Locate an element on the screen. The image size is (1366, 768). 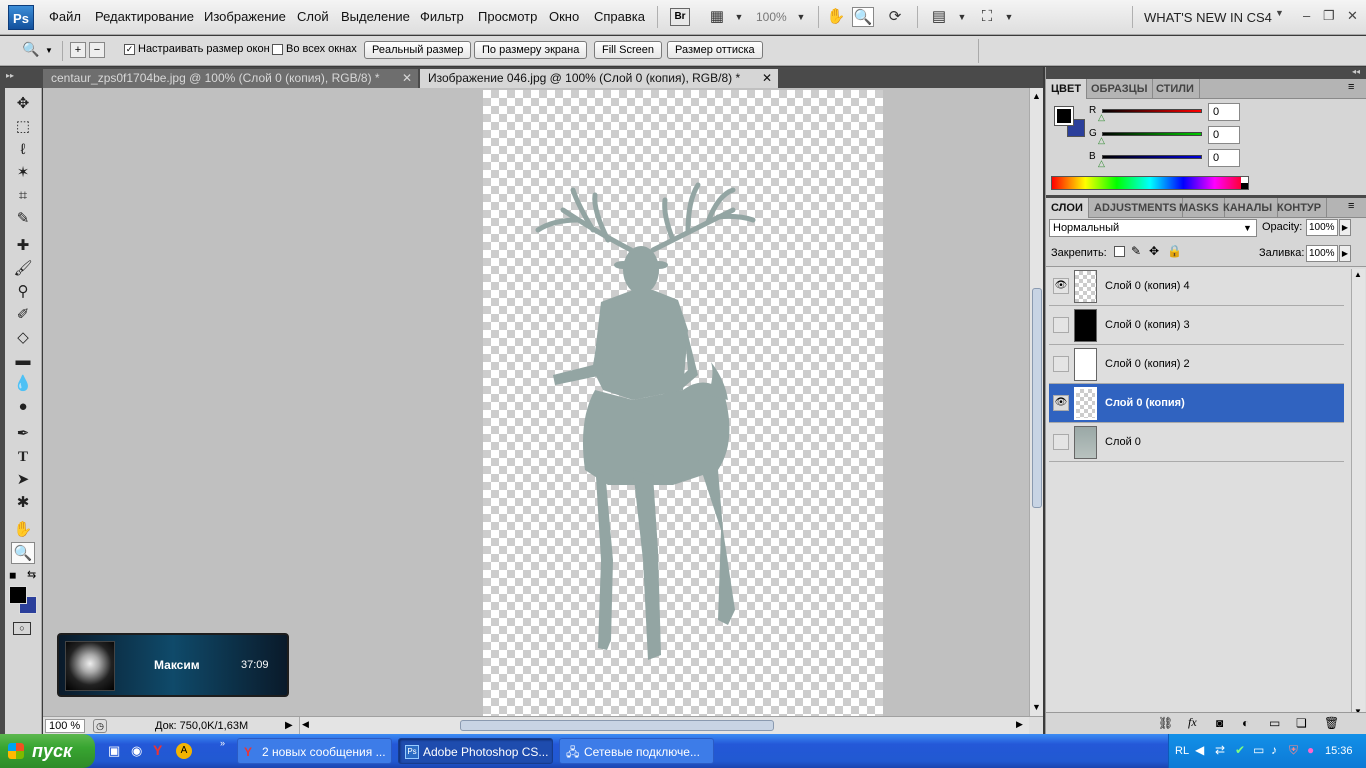
layer-name: Слой 0 (копия) 4 is located at coordinates (1147, 286).